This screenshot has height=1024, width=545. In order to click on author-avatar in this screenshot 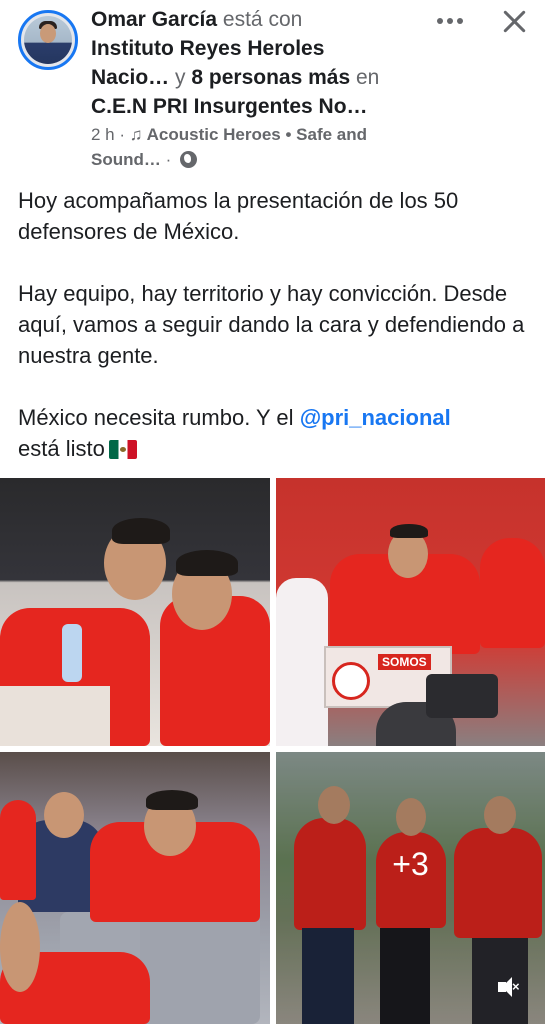, I will do `click(48, 40)`.